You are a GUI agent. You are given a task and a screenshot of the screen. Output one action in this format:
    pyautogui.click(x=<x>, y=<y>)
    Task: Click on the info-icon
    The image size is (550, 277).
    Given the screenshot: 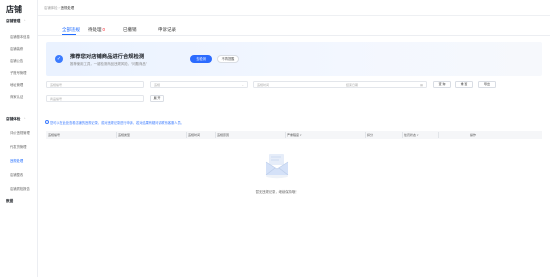 What is the action you would take?
    pyautogui.click(x=47, y=122)
    